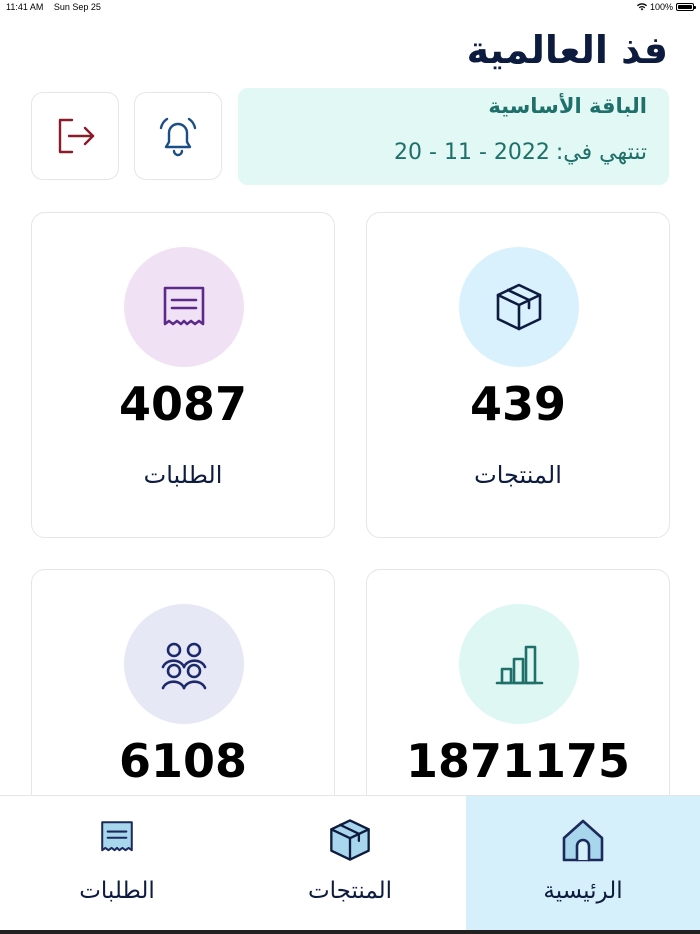  I want to click on users-icon, so click(184, 666).